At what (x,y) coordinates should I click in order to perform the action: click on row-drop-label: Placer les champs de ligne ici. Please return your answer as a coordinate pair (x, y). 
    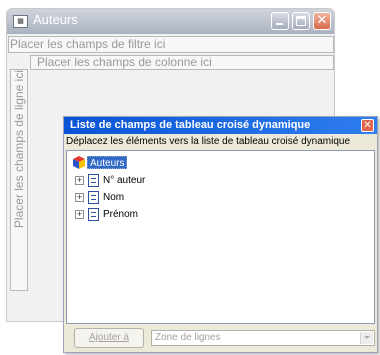
    Looking at the image, I should click on (19, 149).